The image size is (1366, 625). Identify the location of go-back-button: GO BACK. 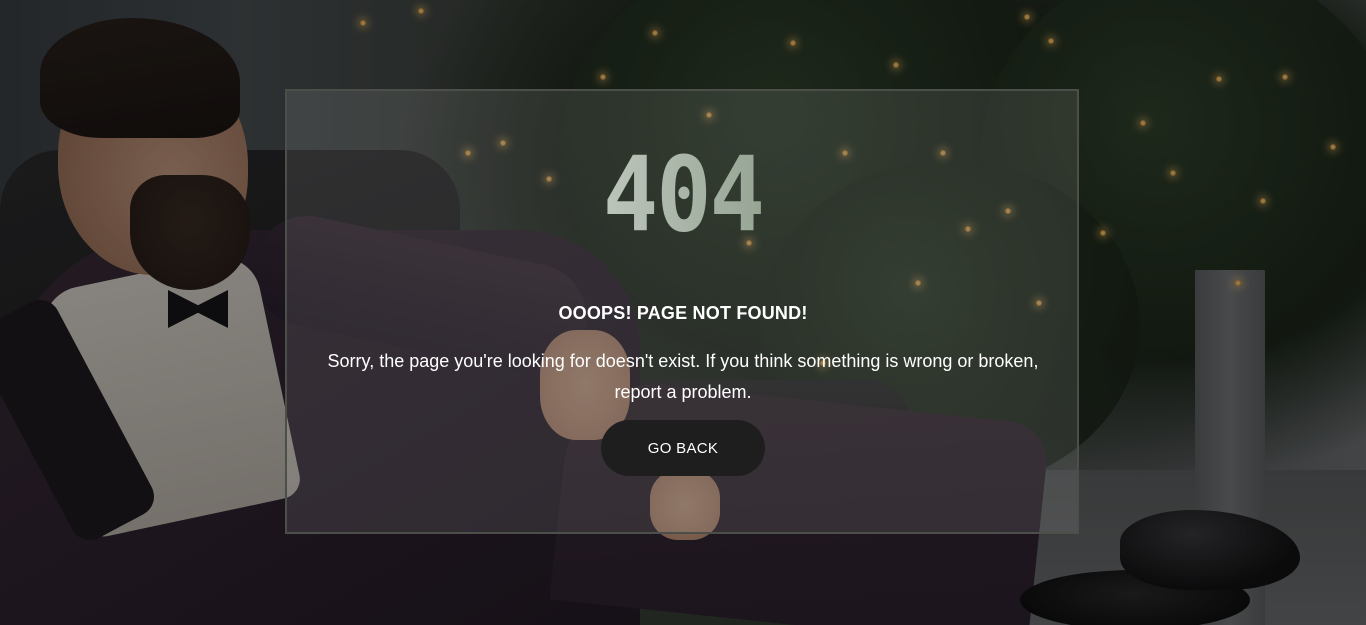
(683, 448).